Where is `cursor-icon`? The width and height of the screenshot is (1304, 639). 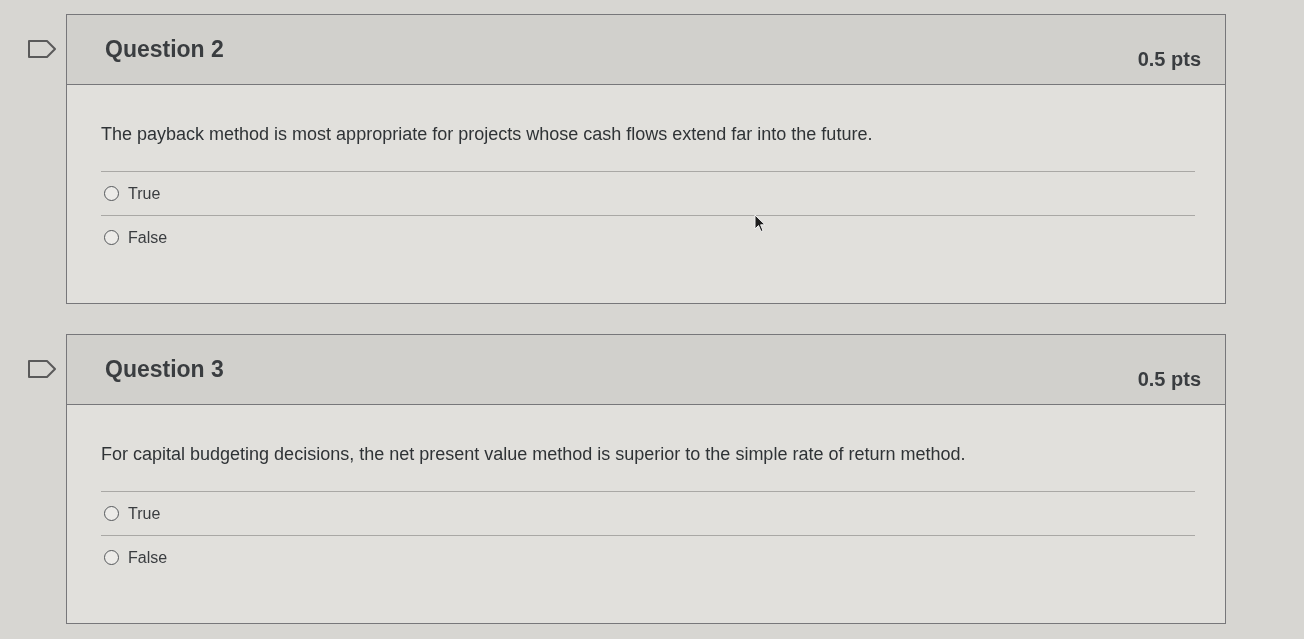
cursor-icon is located at coordinates (760, 223).